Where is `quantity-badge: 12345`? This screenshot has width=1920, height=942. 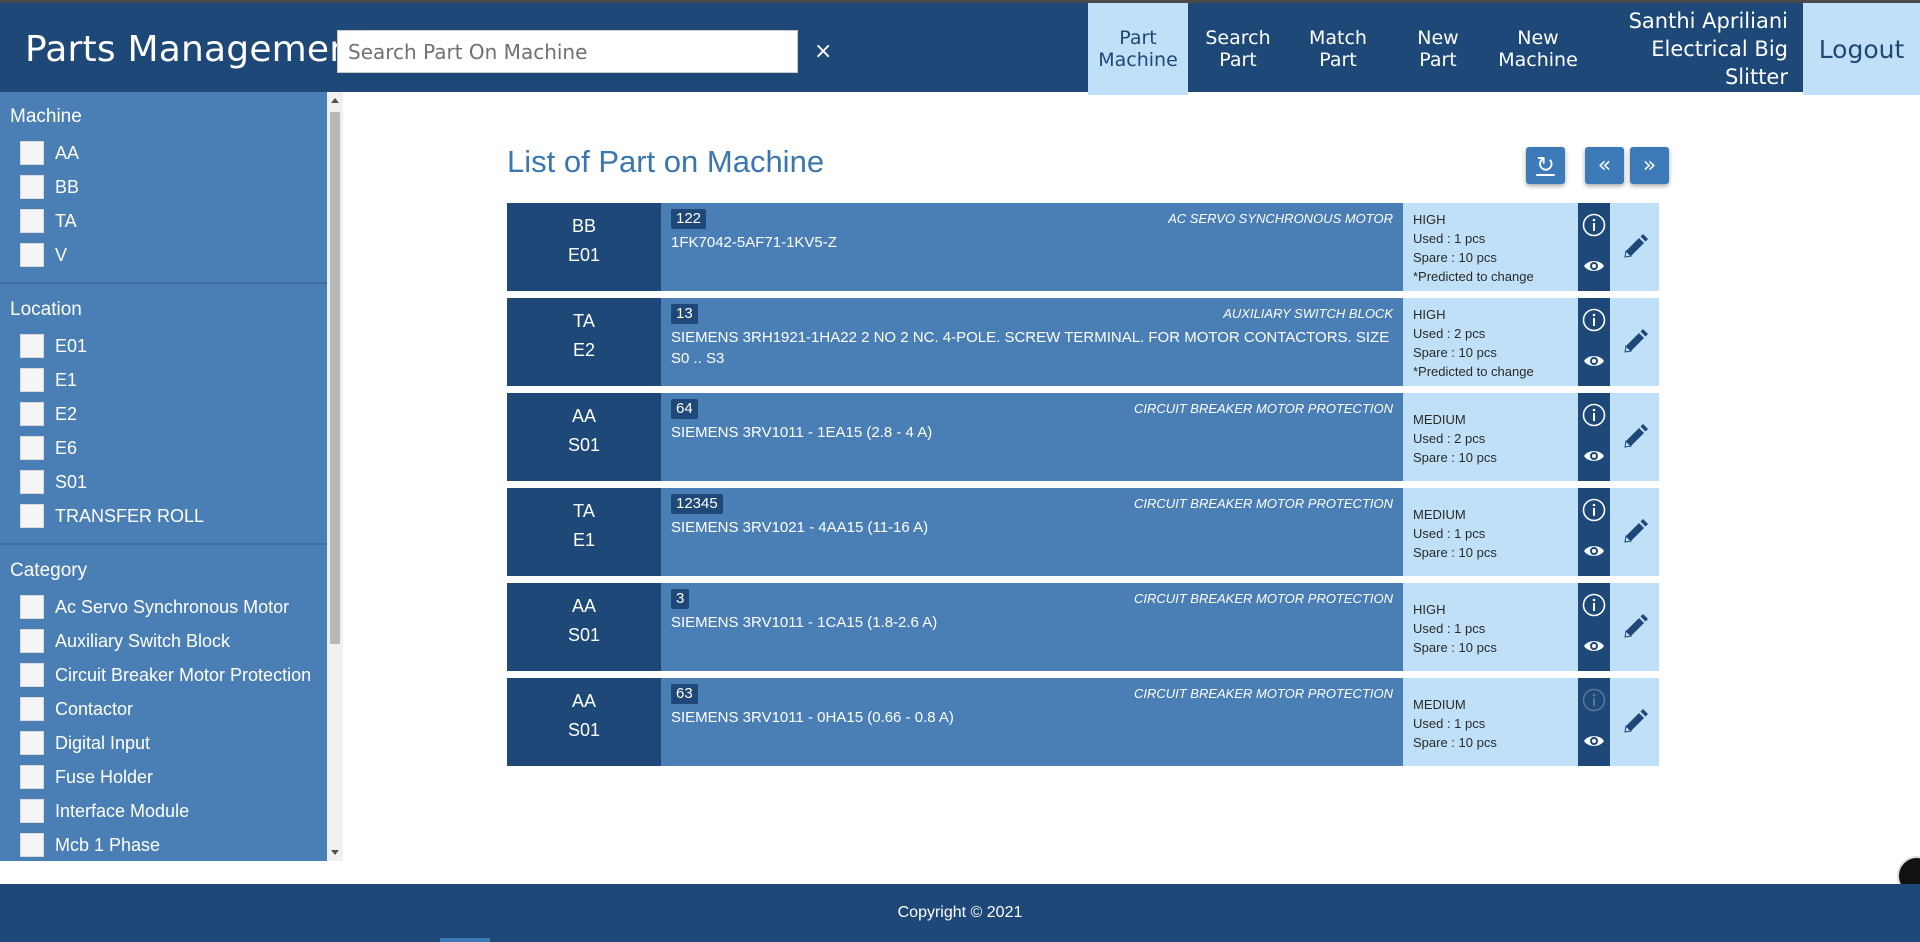 quantity-badge: 12345 is located at coordinates (697, 504).